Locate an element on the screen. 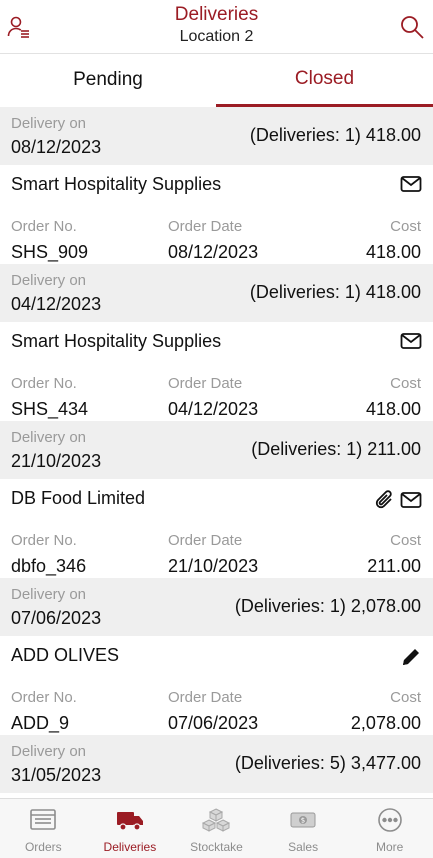  delivery-summary: (Deliveries: 1) 2,078.00 is located at coordinates (327, 606).